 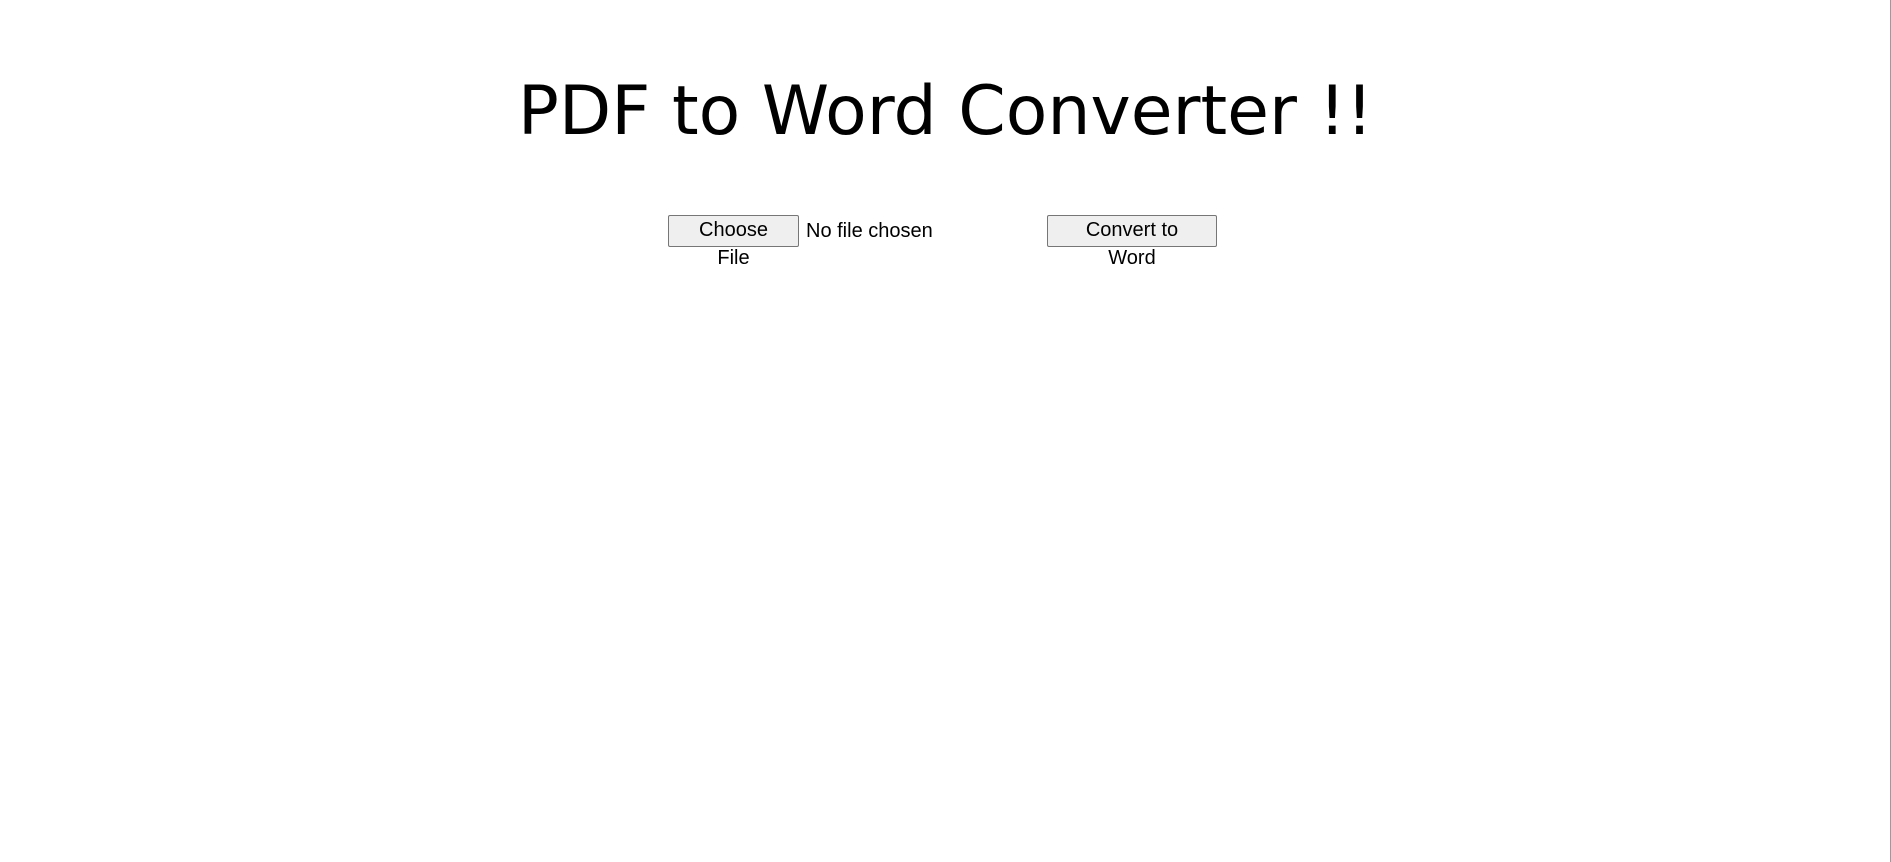 What do you see at coordinates (869, 231) in the screenshot?
I see `file-status-text: No file chosen` at bounding box center [869, 231].